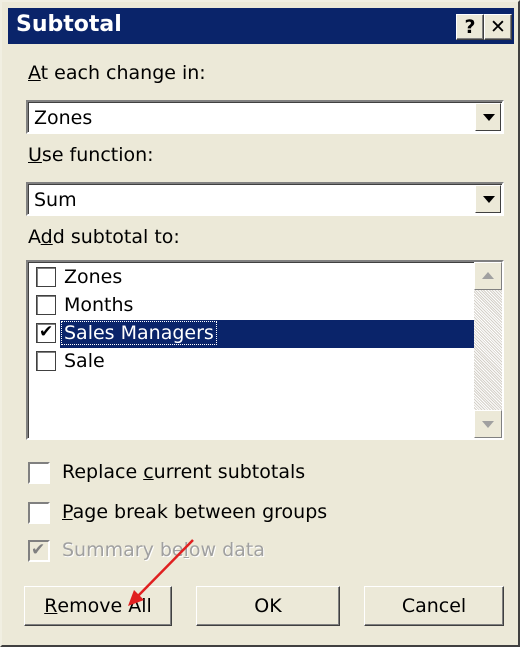 The height and width of the screenshot is (647, 520). What do you see at coordinates (104, 237) in the screenshot?
I see `add-subtotal-label: Add subtotal to:` at bounding box center [104, 237].